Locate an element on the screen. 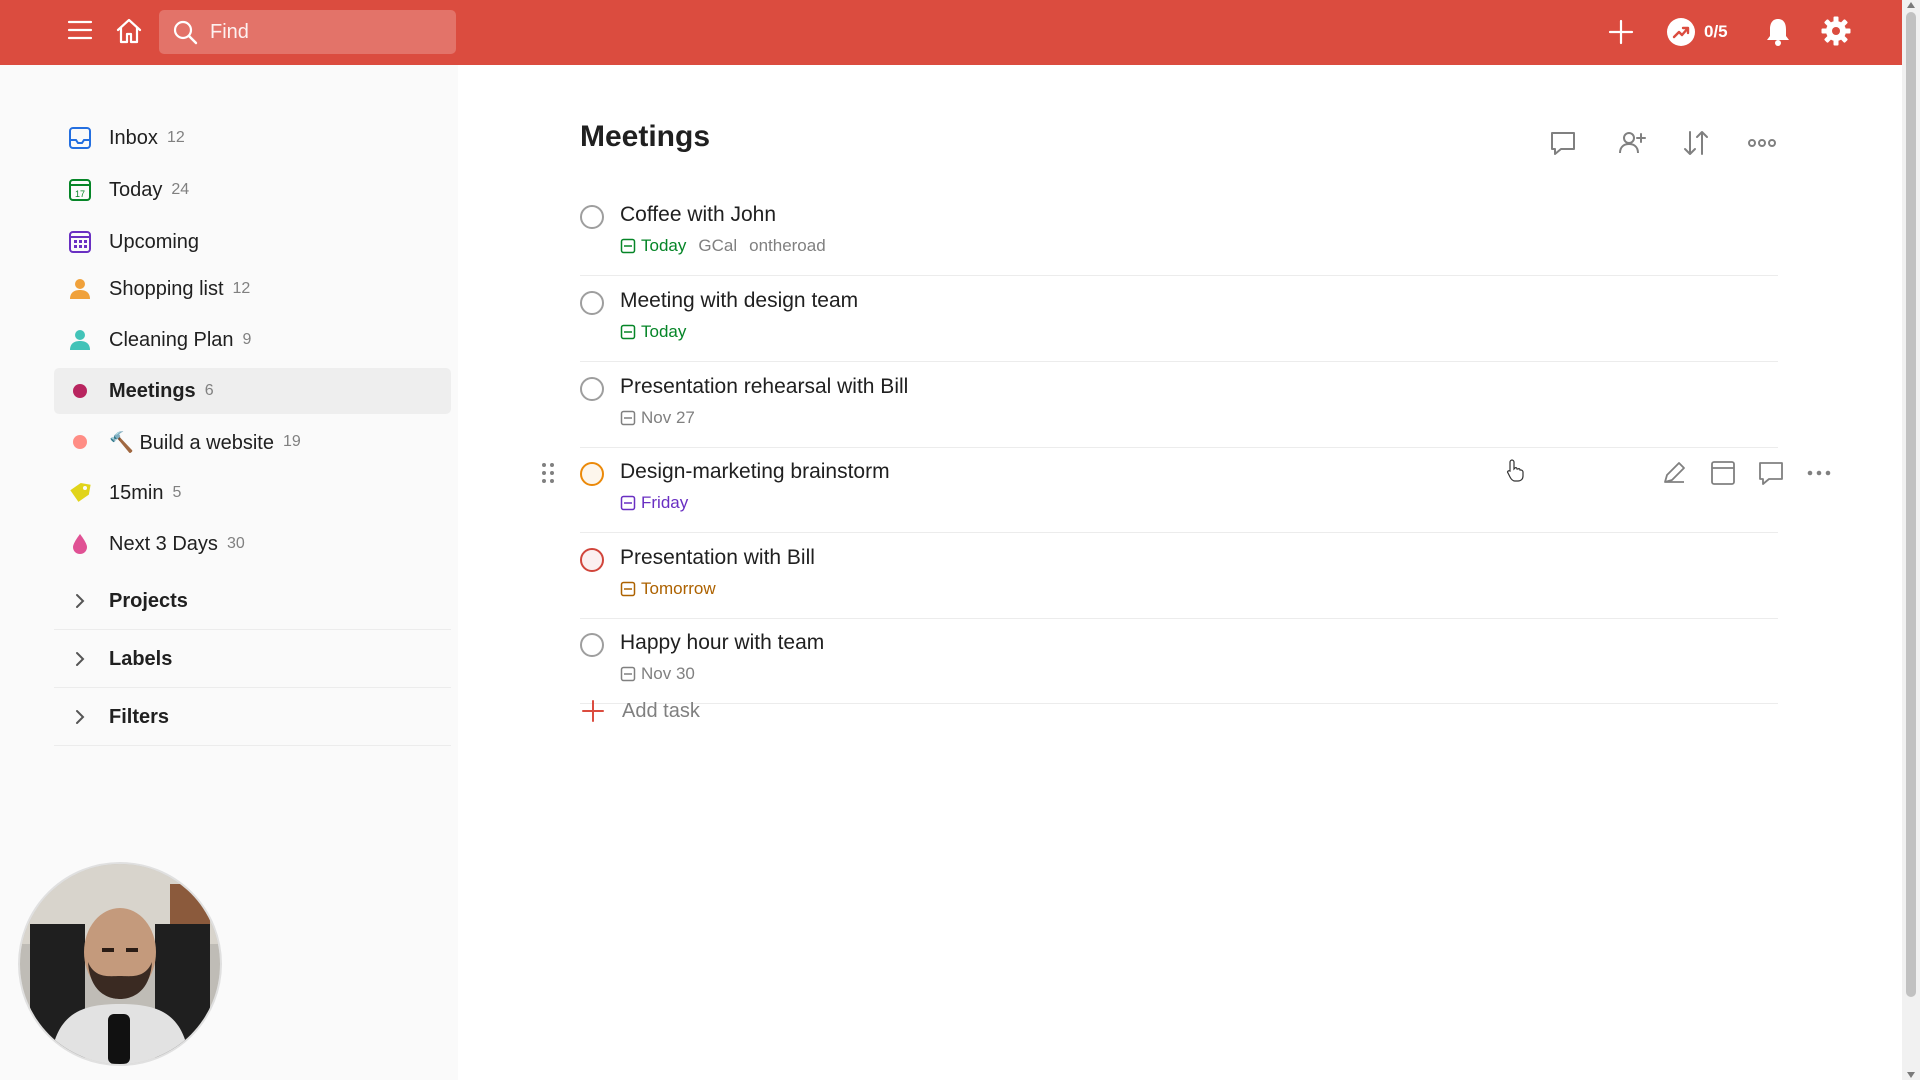 The width and height of the screenshot is (1920, 1080). sidebar-item-15min: 15min 5 is located at coordinates (252, 493).